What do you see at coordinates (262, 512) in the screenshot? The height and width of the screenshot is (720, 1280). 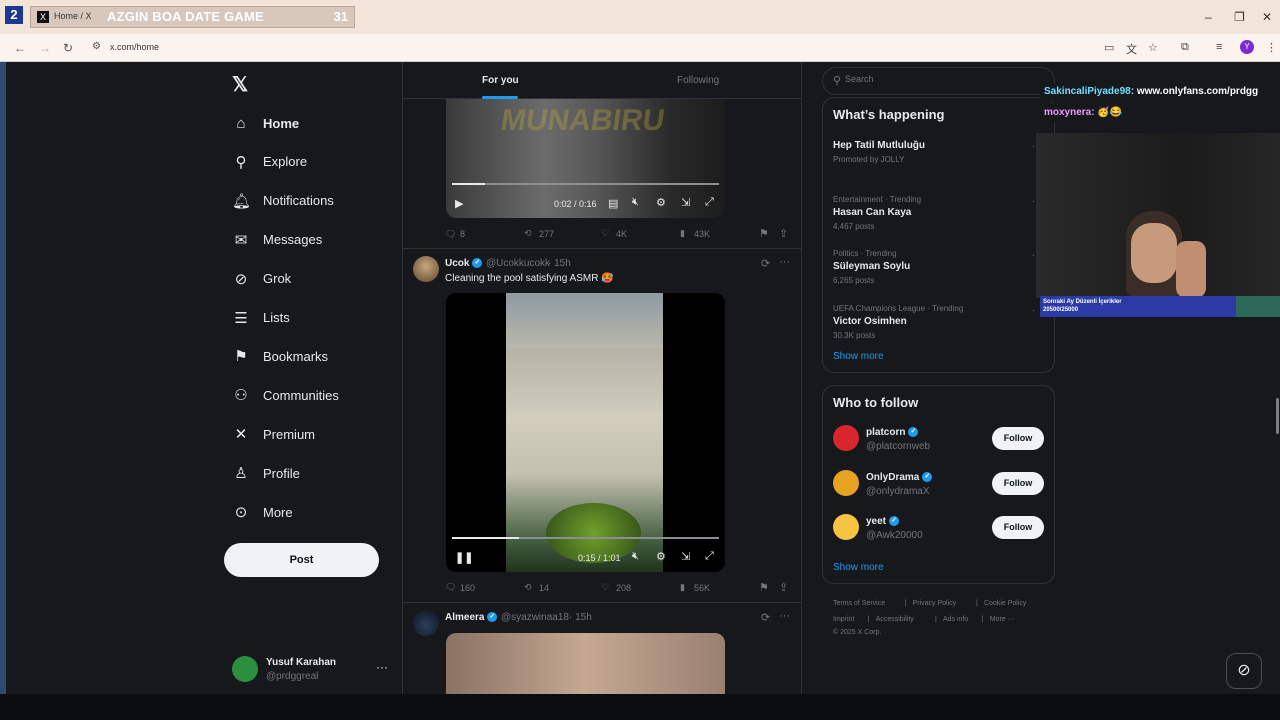 I see `nav-item-more: ⊙ More` at bounding box center [262, 512].